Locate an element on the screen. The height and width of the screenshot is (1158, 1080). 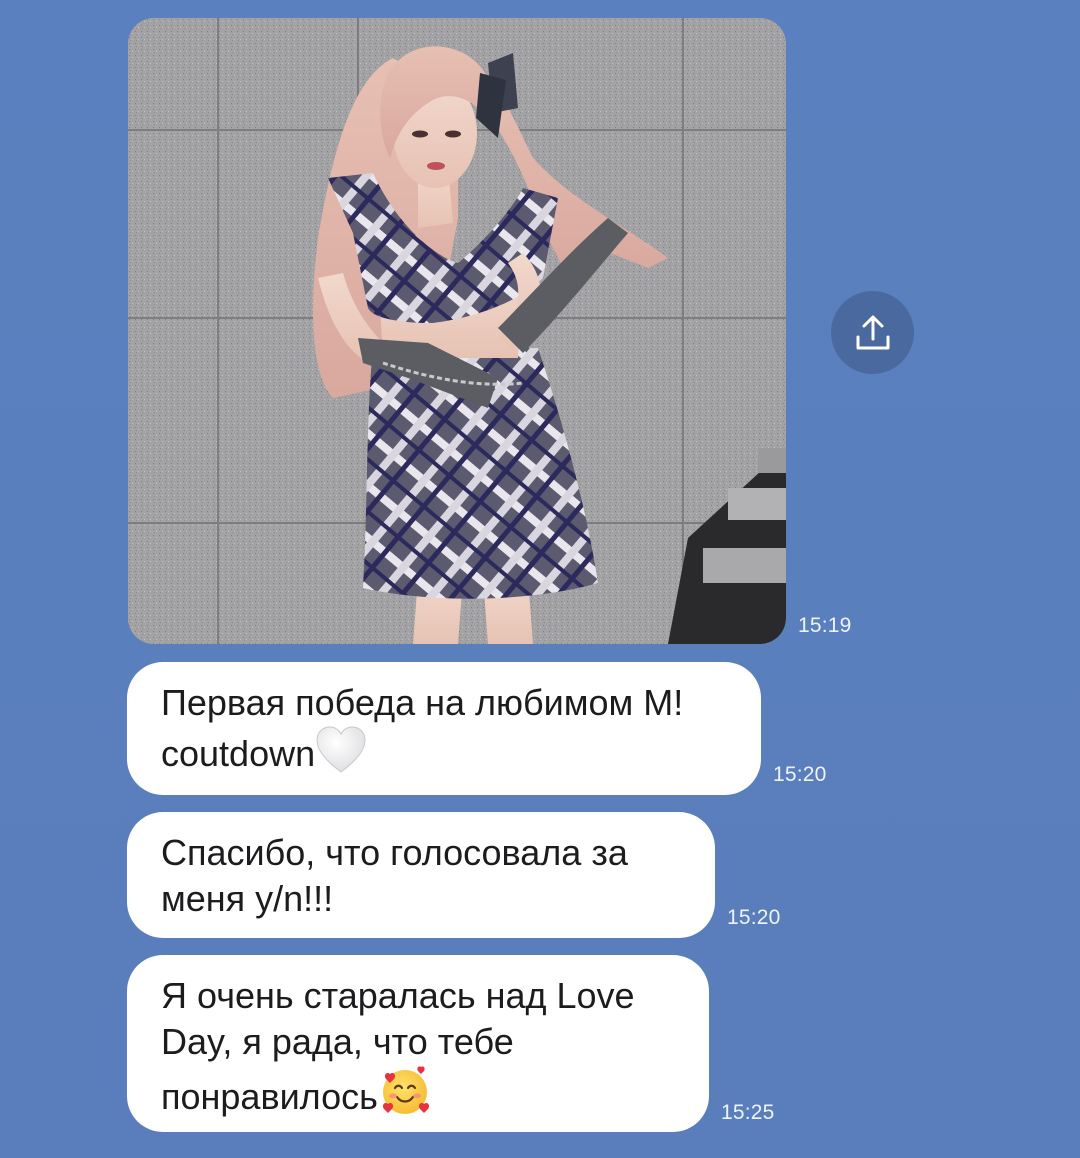
message-line: понравилось is located at coordinates (269, 1096).